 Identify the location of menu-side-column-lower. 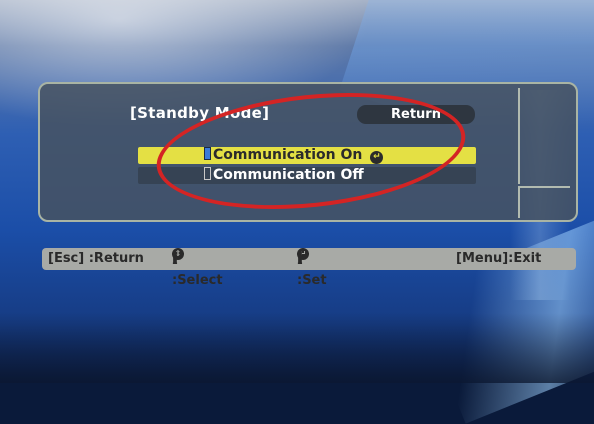
(544, 202).